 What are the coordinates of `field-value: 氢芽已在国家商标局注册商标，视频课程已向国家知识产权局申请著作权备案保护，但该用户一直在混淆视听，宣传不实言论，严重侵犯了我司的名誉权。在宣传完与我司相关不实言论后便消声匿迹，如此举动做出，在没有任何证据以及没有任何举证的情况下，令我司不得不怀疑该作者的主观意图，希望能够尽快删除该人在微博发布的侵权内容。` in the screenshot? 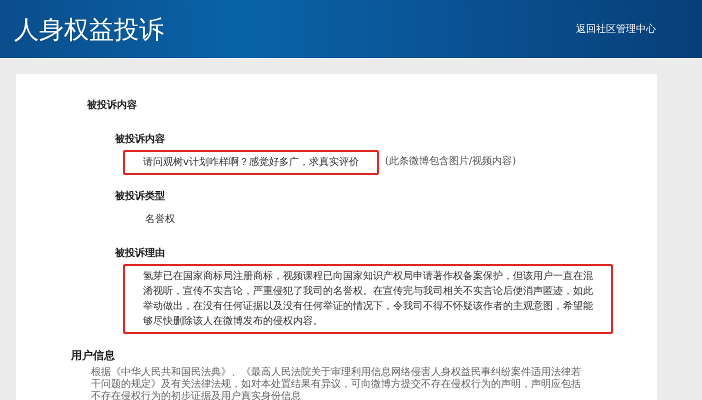 It's located at (368, 299).